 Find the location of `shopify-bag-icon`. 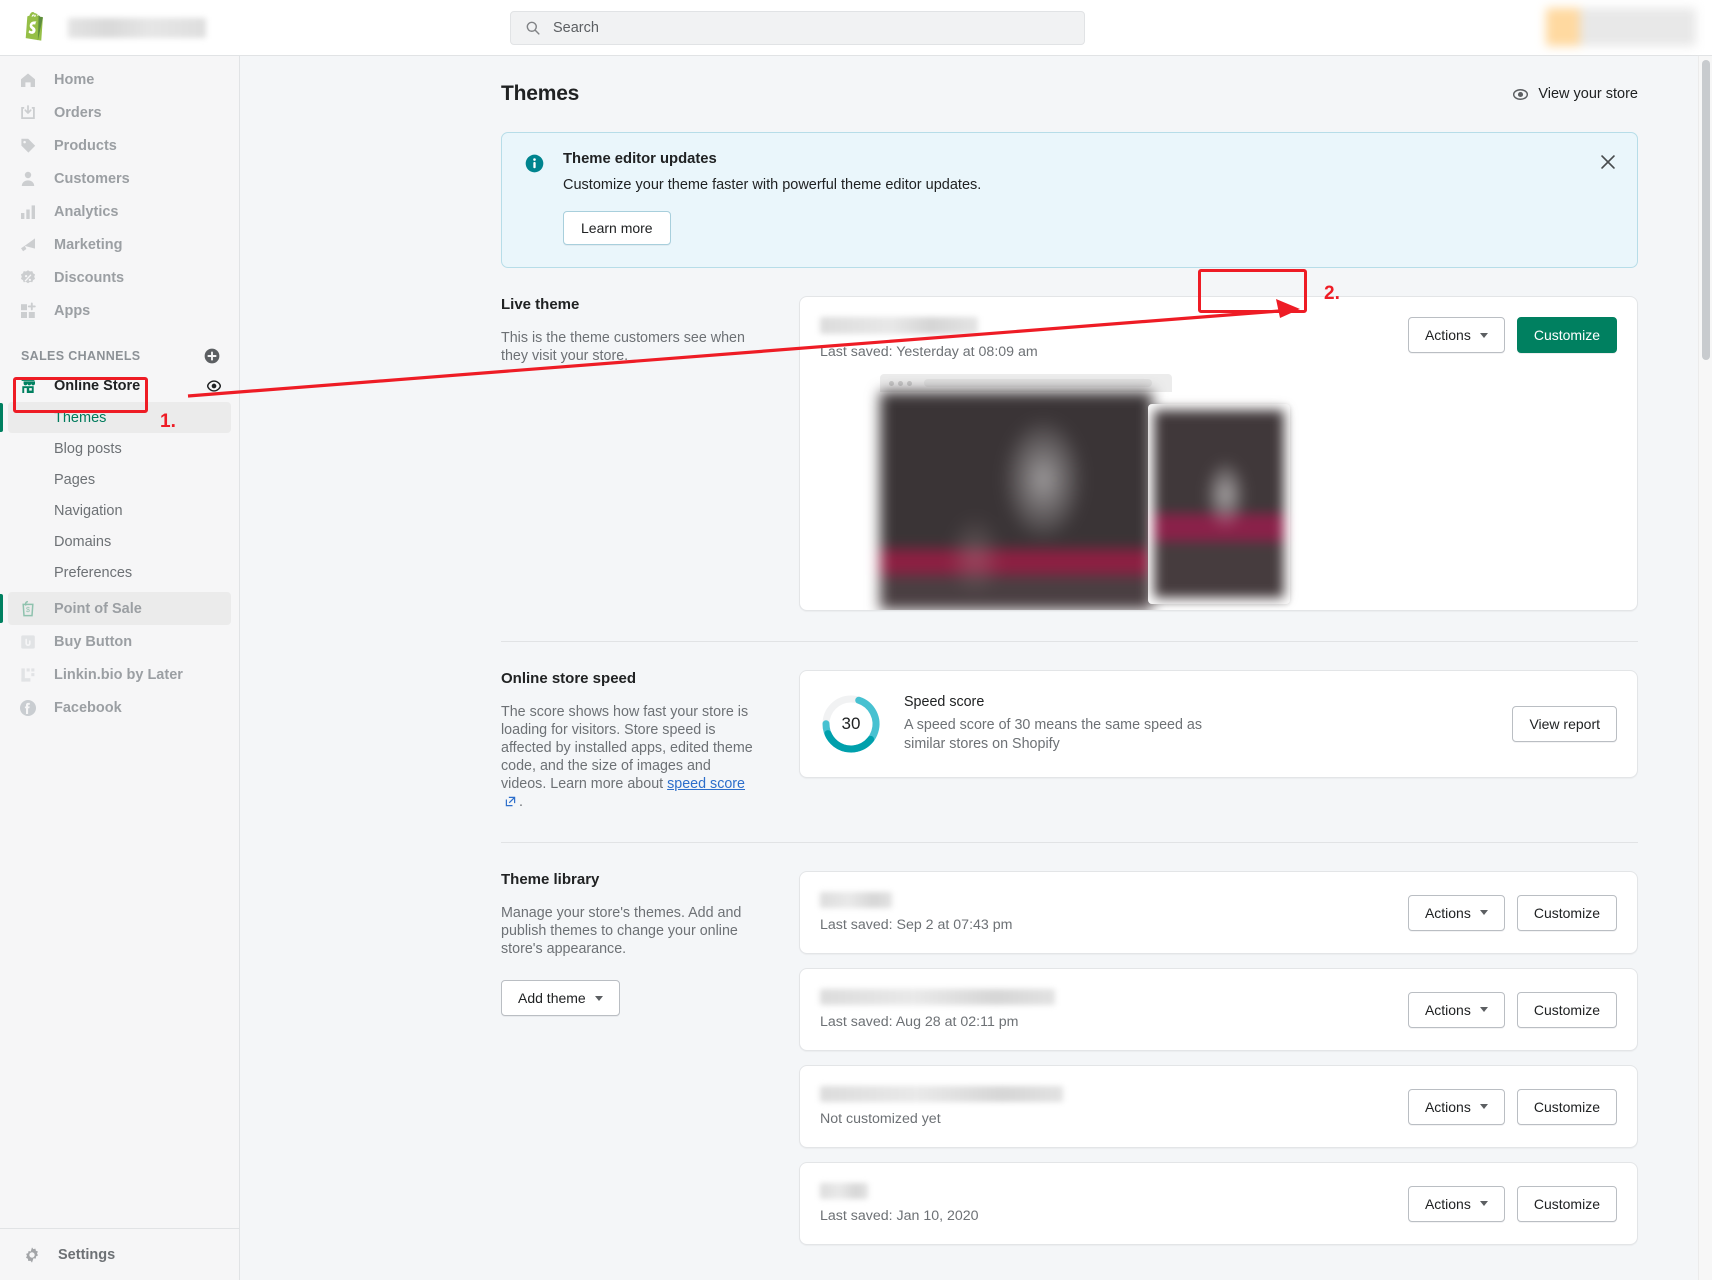

shopify-bag-icon is located at coordinates (36, 27).